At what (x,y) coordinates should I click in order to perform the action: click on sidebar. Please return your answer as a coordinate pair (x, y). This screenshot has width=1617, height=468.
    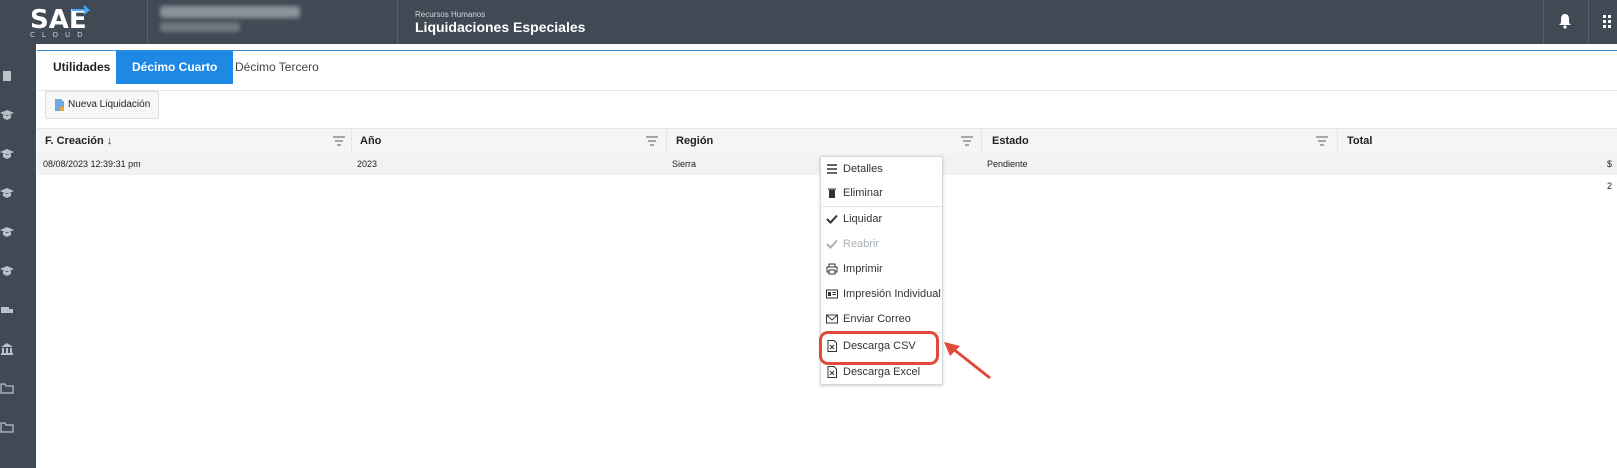
    Looking at the image, I should click on (18, 256).